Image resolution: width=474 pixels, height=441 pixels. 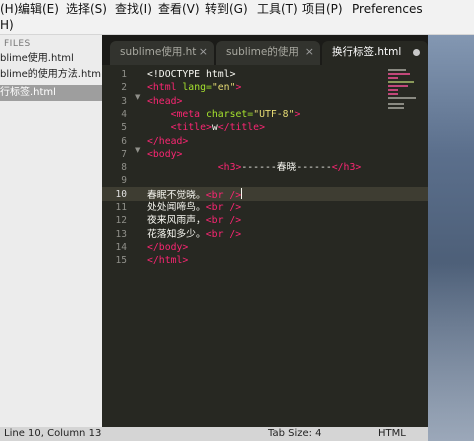 I want to click on line-number: 15, so click(x=121, y=261).